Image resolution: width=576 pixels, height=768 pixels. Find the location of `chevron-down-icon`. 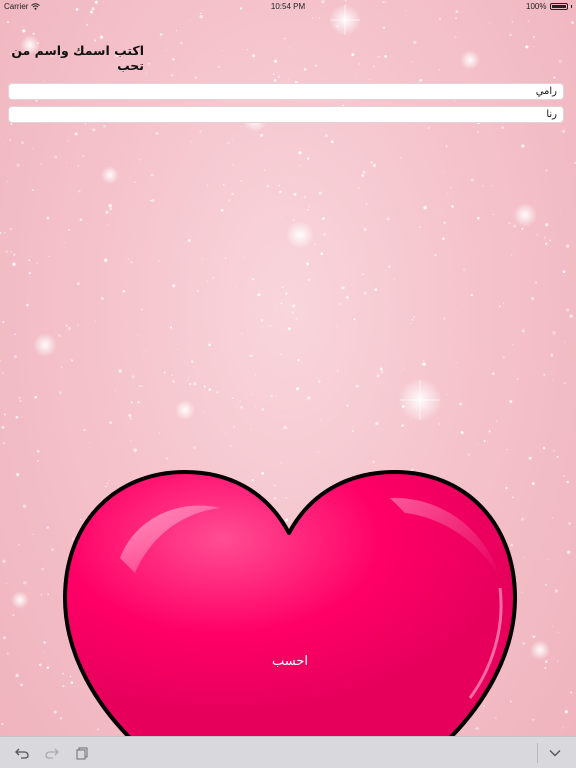

chevron-down-icon is located at coordinates (555, 753).